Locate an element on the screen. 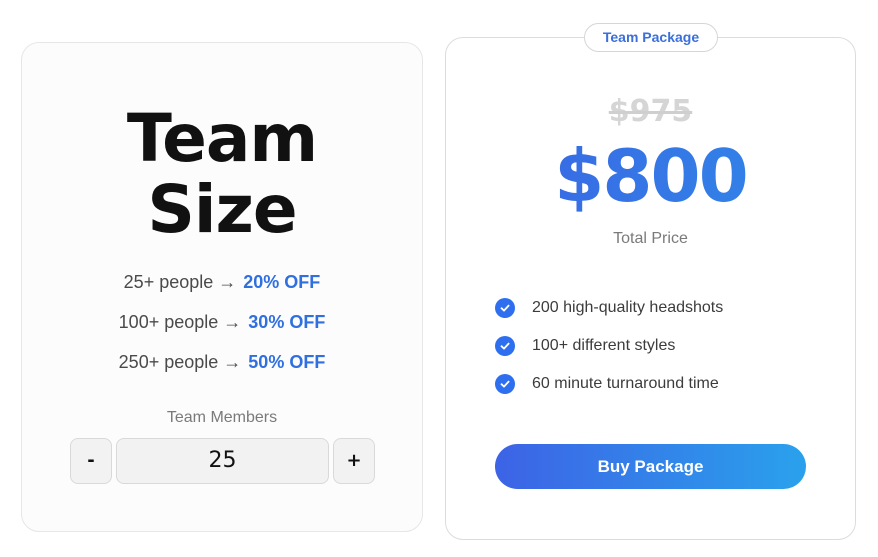 The image size is (878, 557). tier-people: 250+ people → is located at coordinates (180, 362).